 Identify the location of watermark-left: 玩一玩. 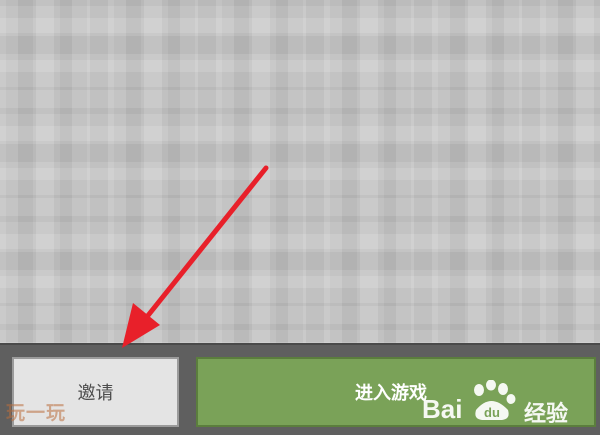
(36, 413).